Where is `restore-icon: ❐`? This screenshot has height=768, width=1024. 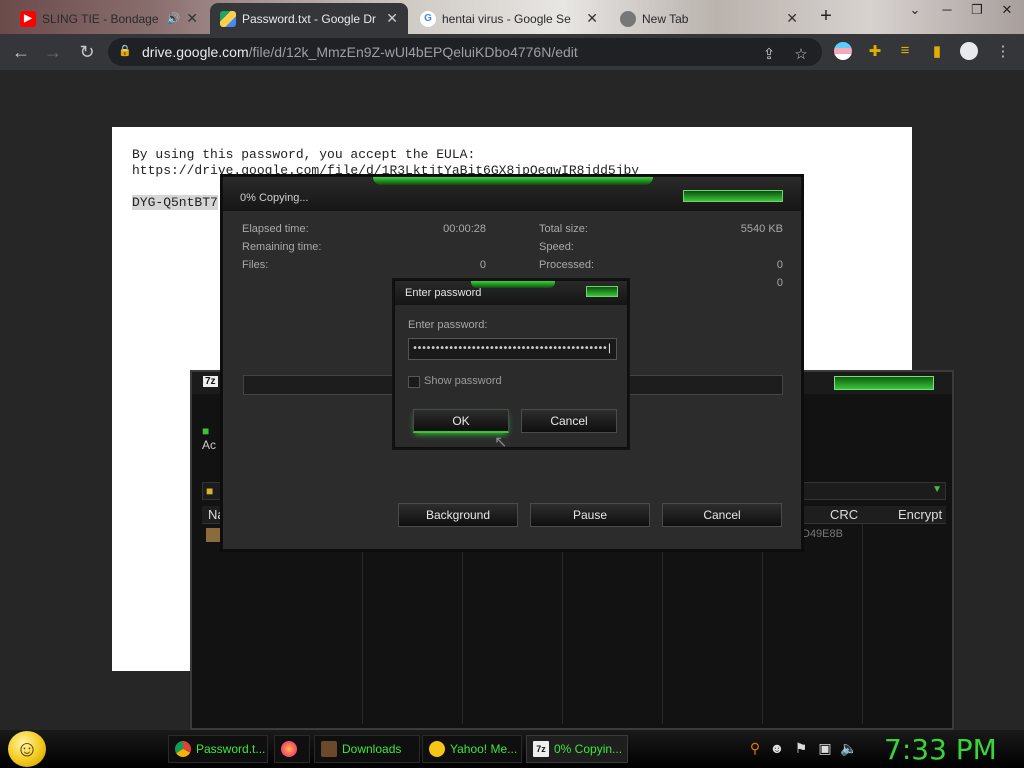
restore-icon: ❐ is located at coordinates (977, 10).